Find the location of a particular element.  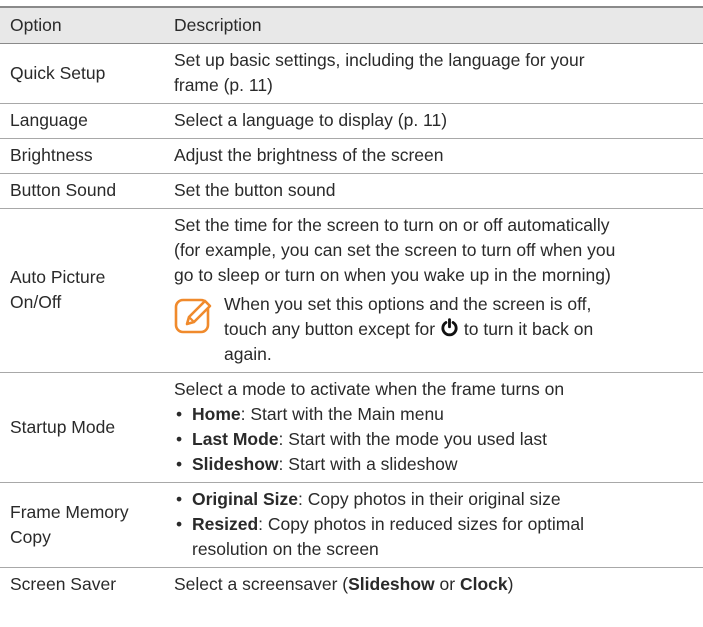

list-item-text: : Start with a slideshow is located at coordinates (368, 464).